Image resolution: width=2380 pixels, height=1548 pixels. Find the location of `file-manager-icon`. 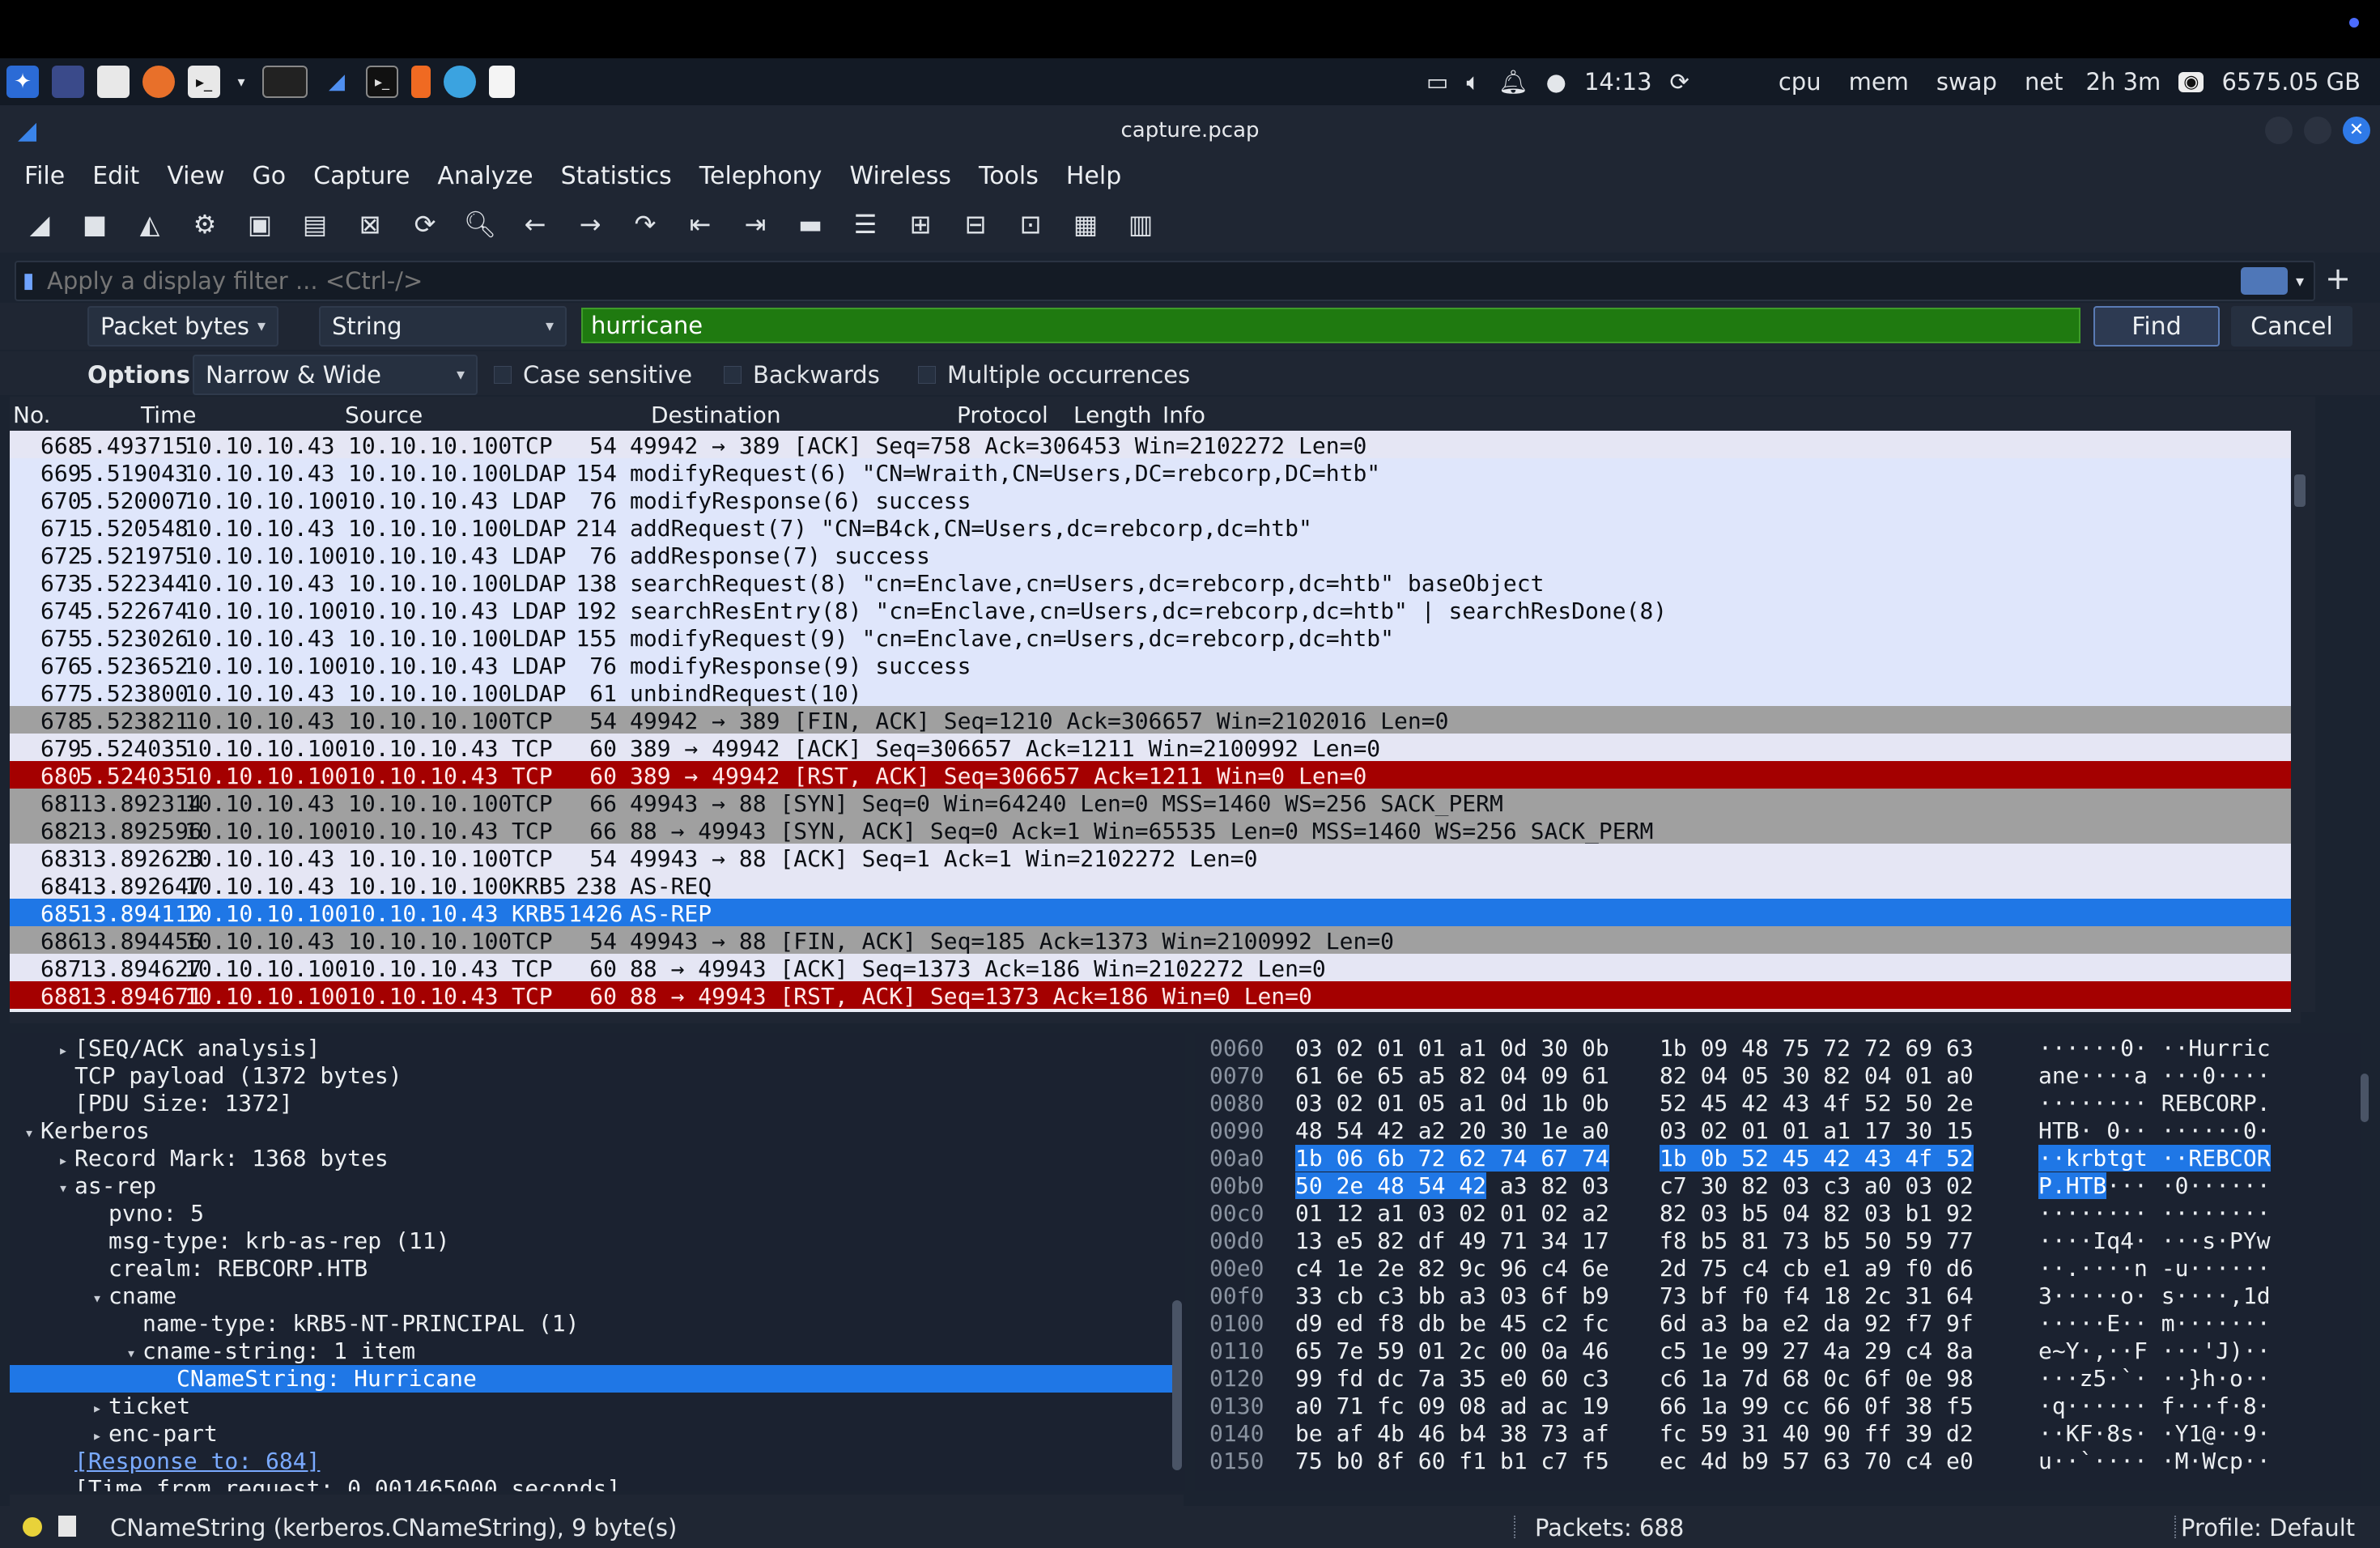

file-manager-icon is located at coordinates (114, 82).